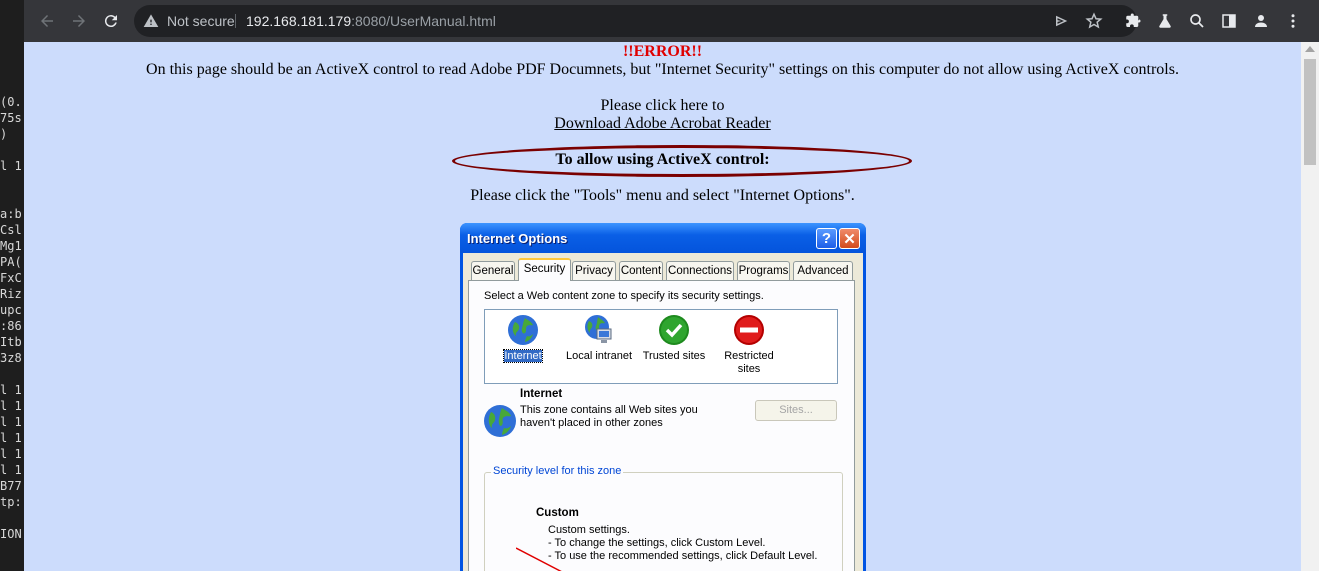 Image resolution: width=1319 pixels, height=571 pixels. Describe the element at coordinates (662, 159) in the screenshot. I see `allow-activex-heading: To allow using ActiveX control:` at that location.